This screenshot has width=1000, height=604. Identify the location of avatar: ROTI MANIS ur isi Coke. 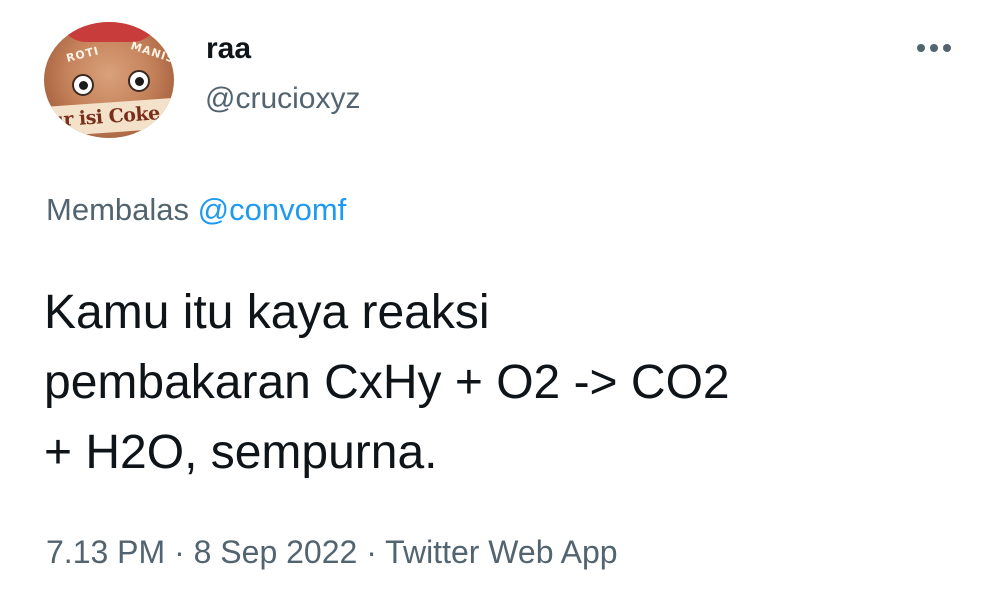
(109, 80).